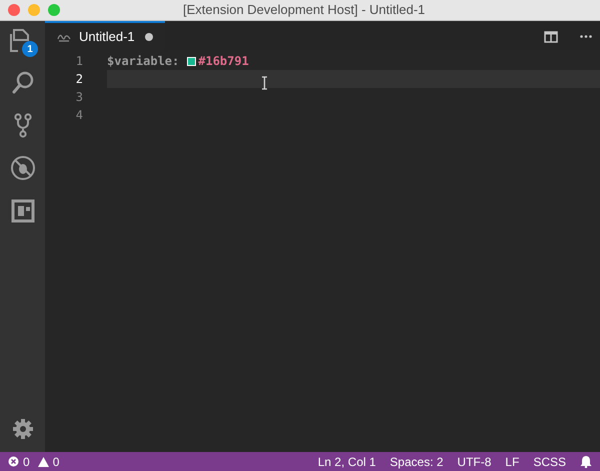  What do you see at coordinates (79, 97) in the screenshot?
I see `line-number: 3` at bounding box center [79, 97].